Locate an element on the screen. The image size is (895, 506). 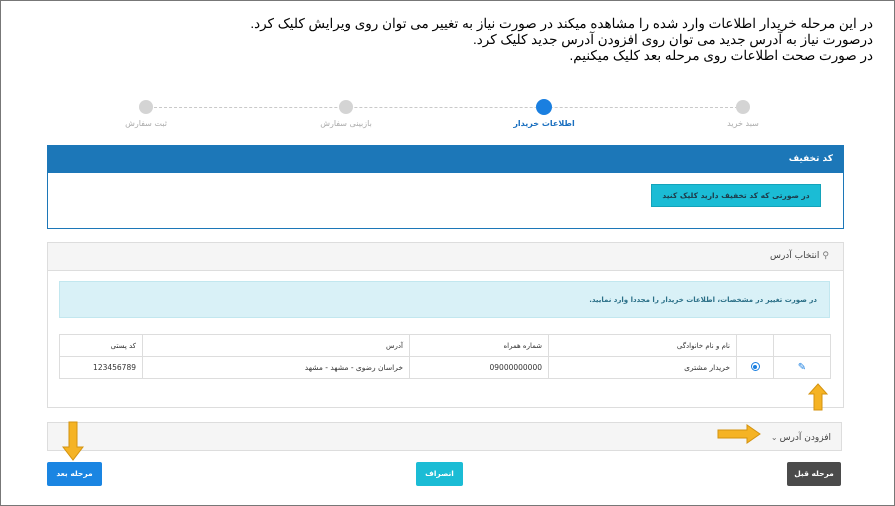
cell-postal: 123456789 is located at coordinates (101, 367).